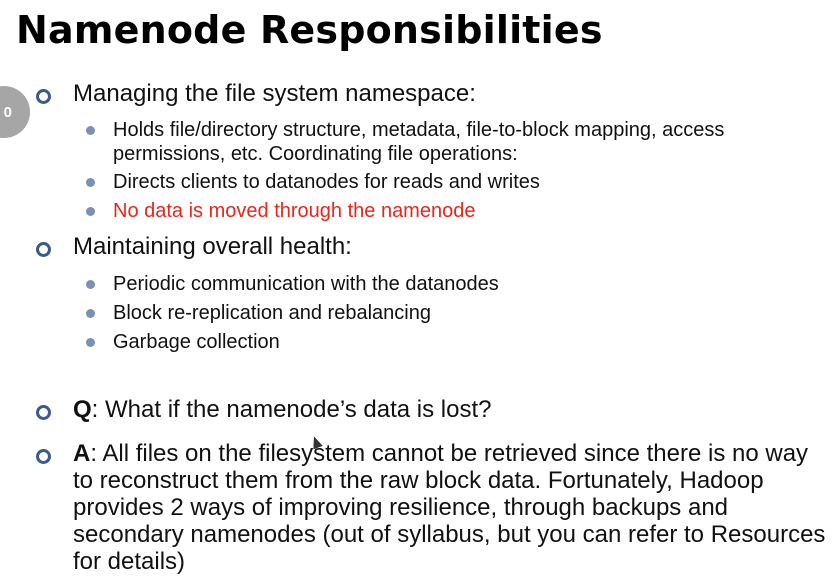 This screenshot has width=839, height=580. What do you see at coordinates (274, 93) in the screenshot?
I see `bullet-text: Managing the file system namespace:` at bounding box center [274, 93].